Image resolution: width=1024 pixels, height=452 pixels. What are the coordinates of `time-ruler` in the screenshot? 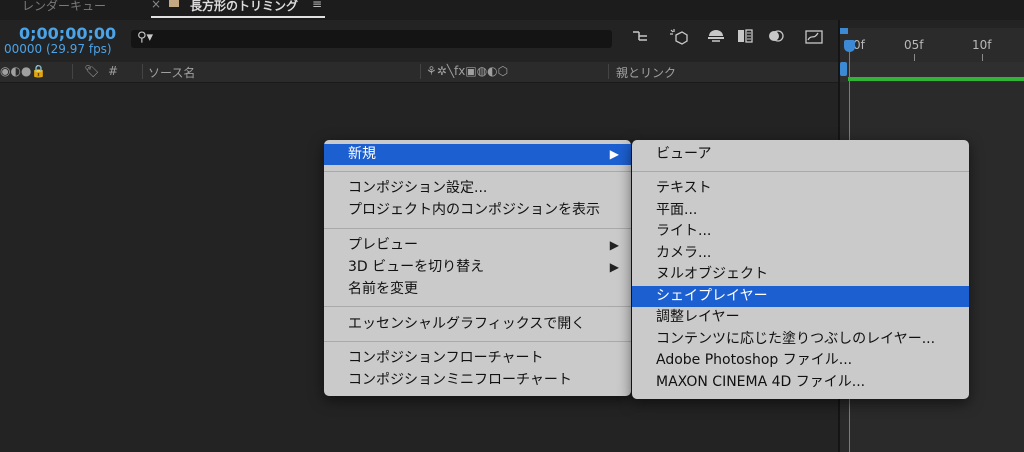 It's located at (932, 45).